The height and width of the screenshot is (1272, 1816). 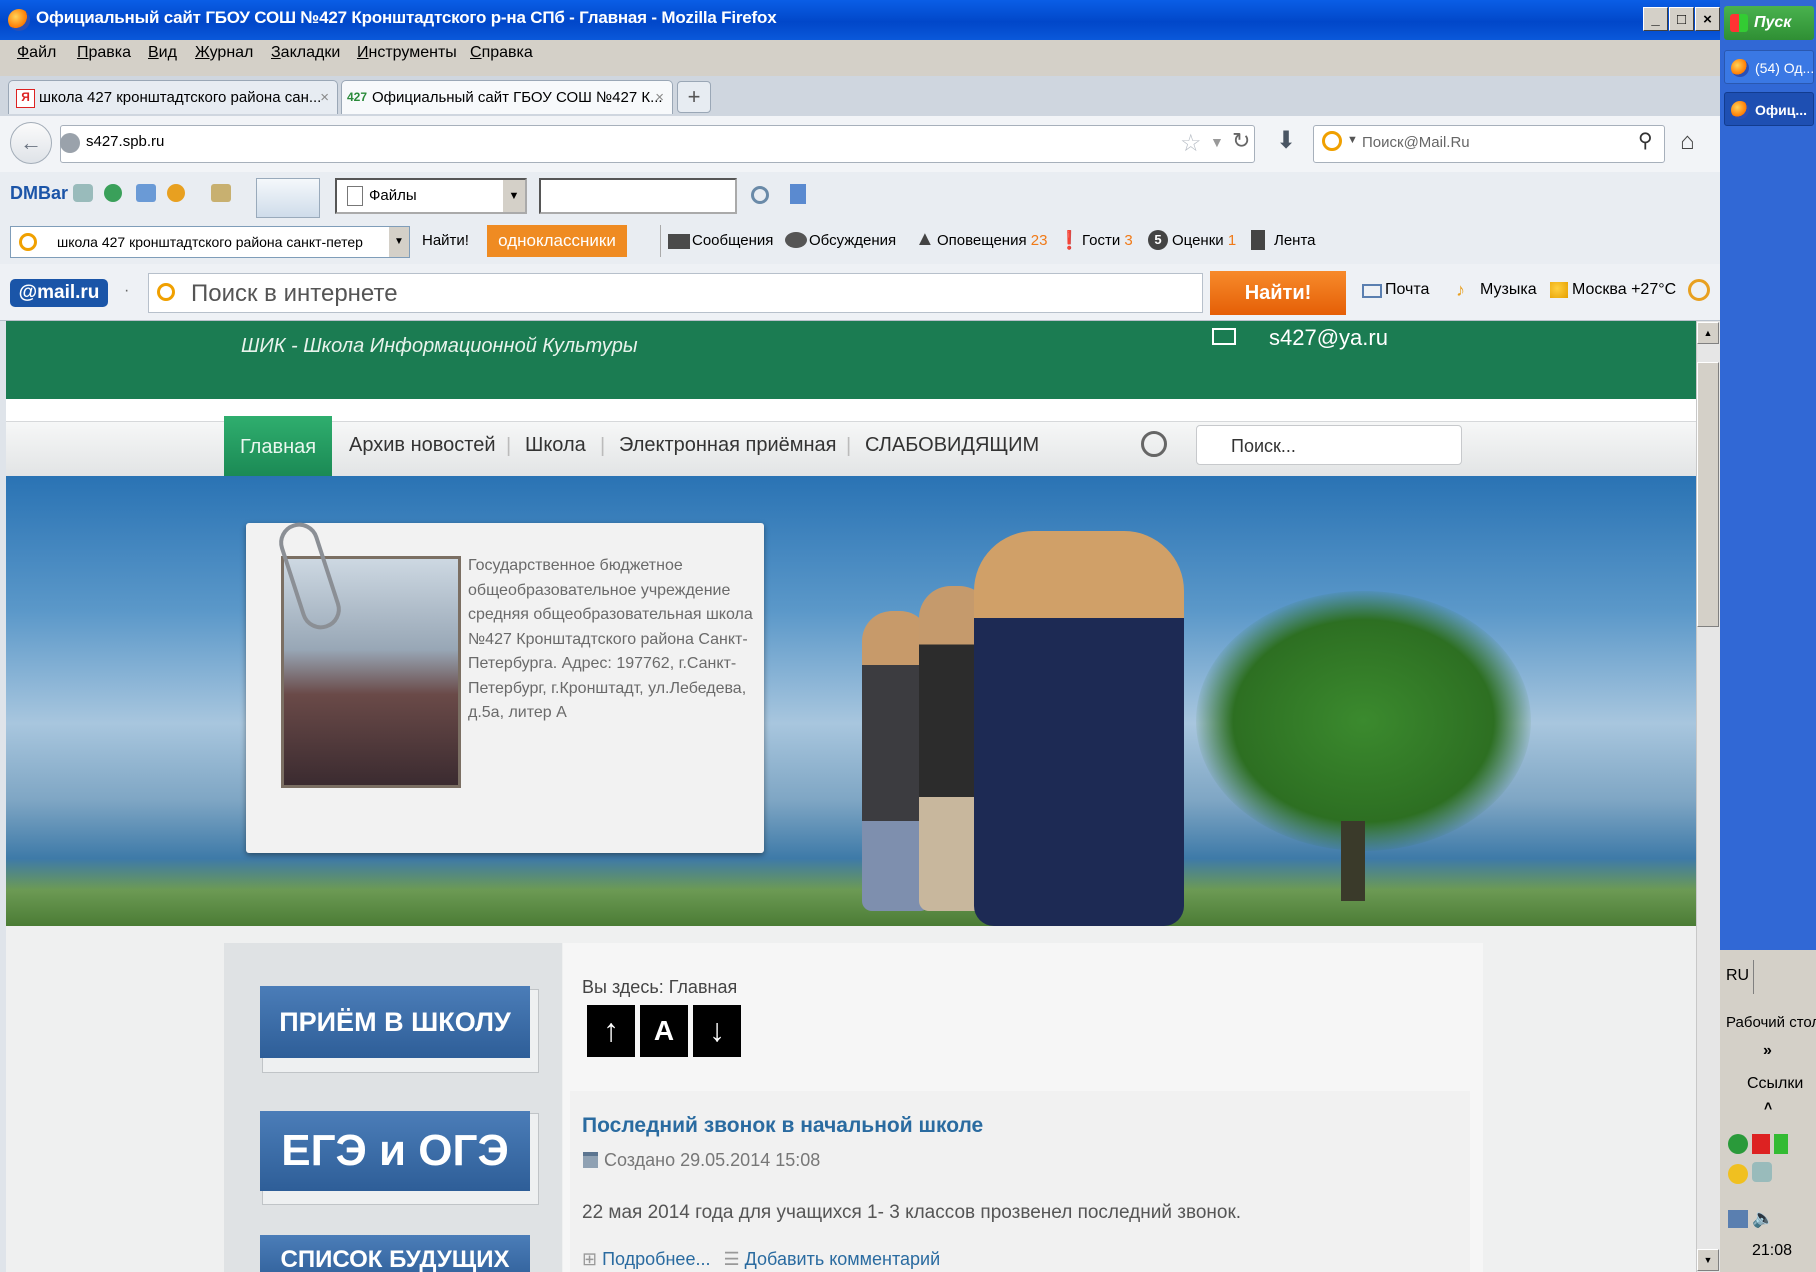 I want to click on search-bar-text: Поиск@Mail.Ru, so click(x=1416, y=142).